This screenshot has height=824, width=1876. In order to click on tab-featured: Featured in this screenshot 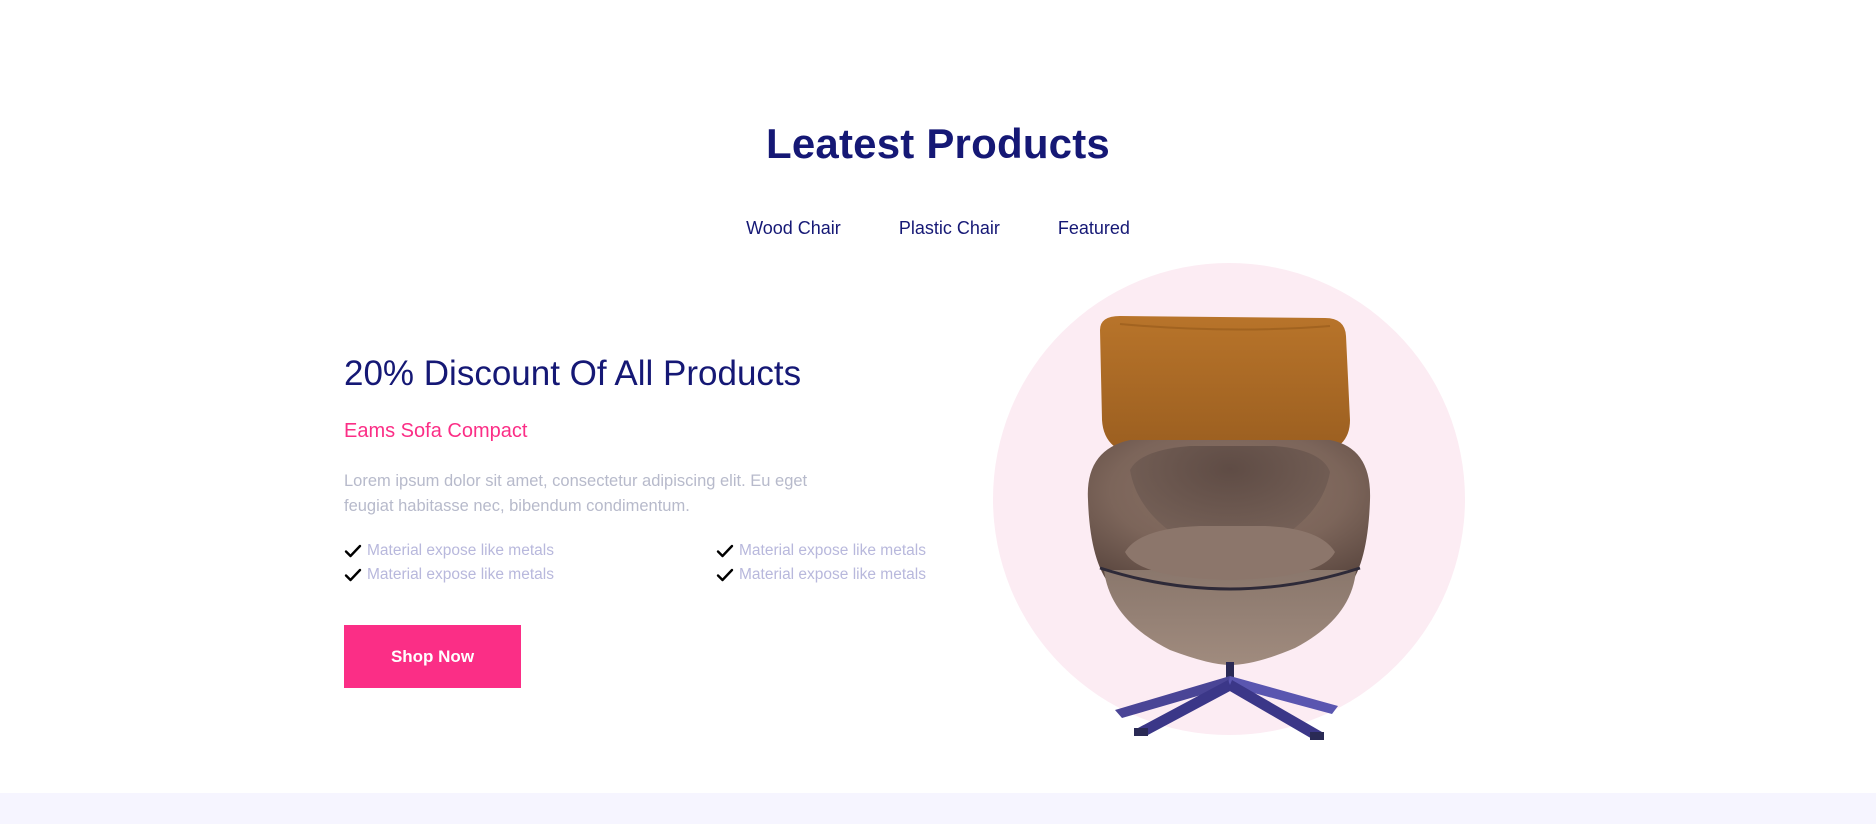, I will do `click(1094, 228)`.